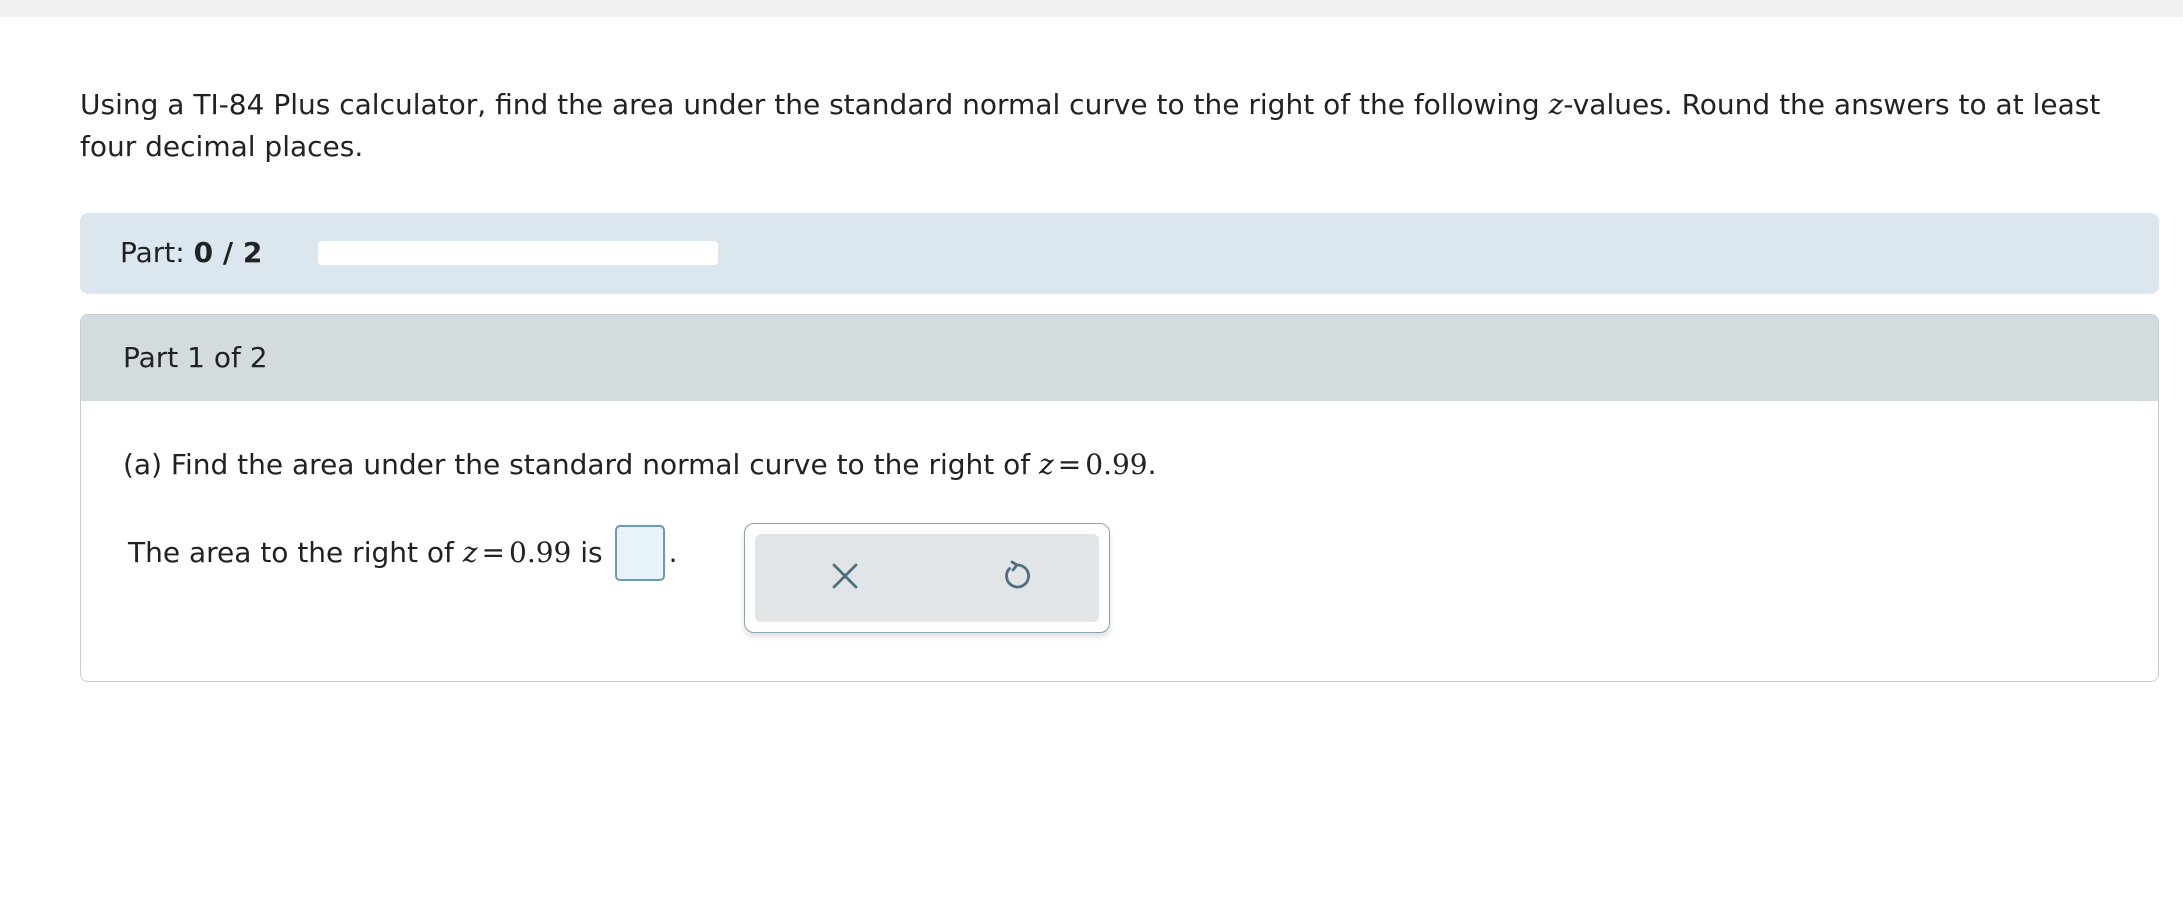 The image size is (2183, 899). I want to click on part-progress-label: Part: 0 / 2, so click(191, 252).